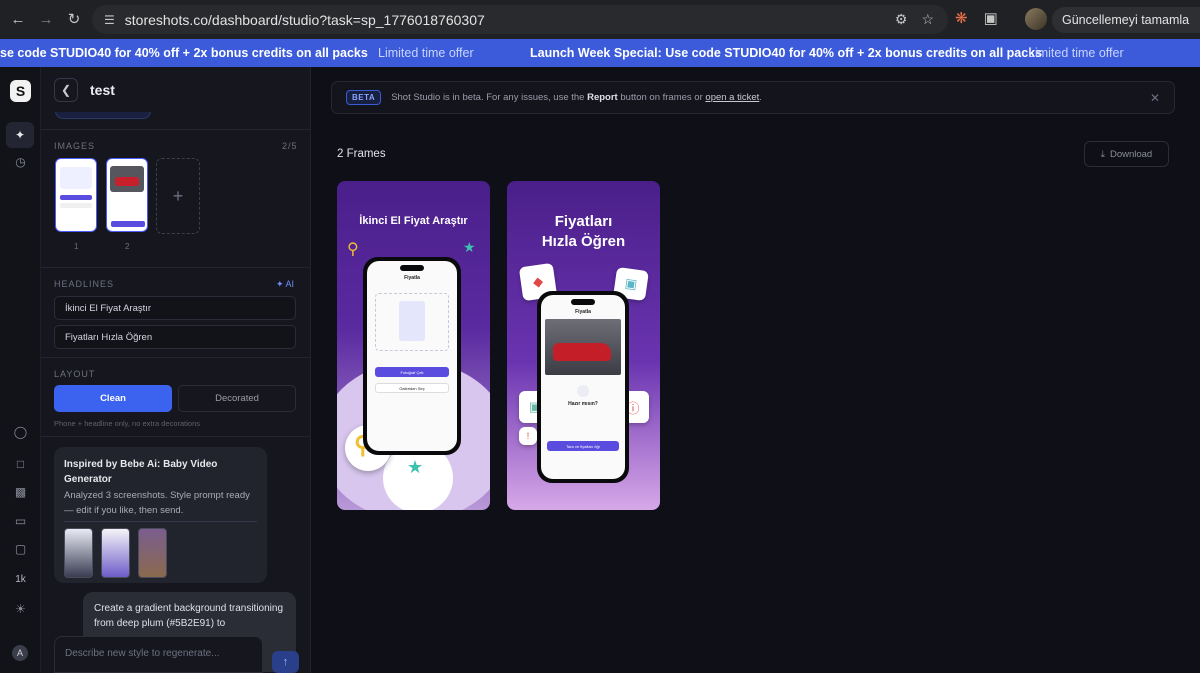 This screenshot has height=673, width=1200. Describe the element at coordinates (1102, 154) in the screenshot. I see `download-icon: ⤓` at that location.